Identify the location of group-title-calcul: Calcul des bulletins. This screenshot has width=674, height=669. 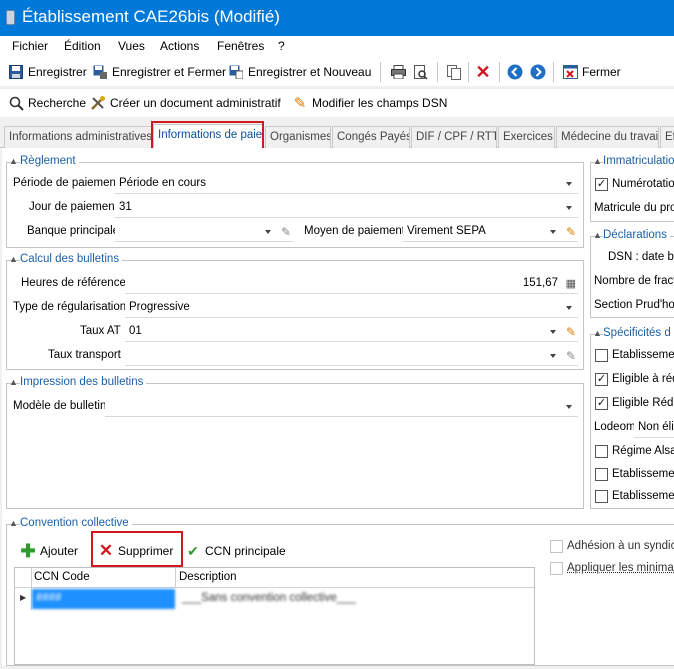
(71, 259).